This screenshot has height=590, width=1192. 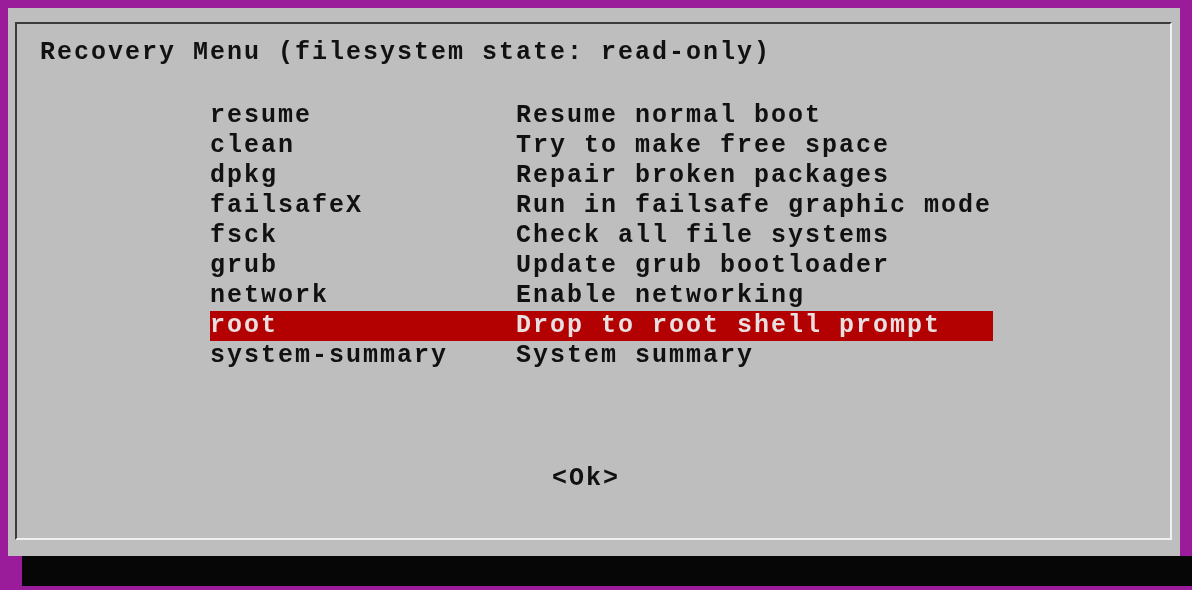 I want to click on menu-item: failsafeX Run in failsafe graphic mode, so click(x=601, y=206).